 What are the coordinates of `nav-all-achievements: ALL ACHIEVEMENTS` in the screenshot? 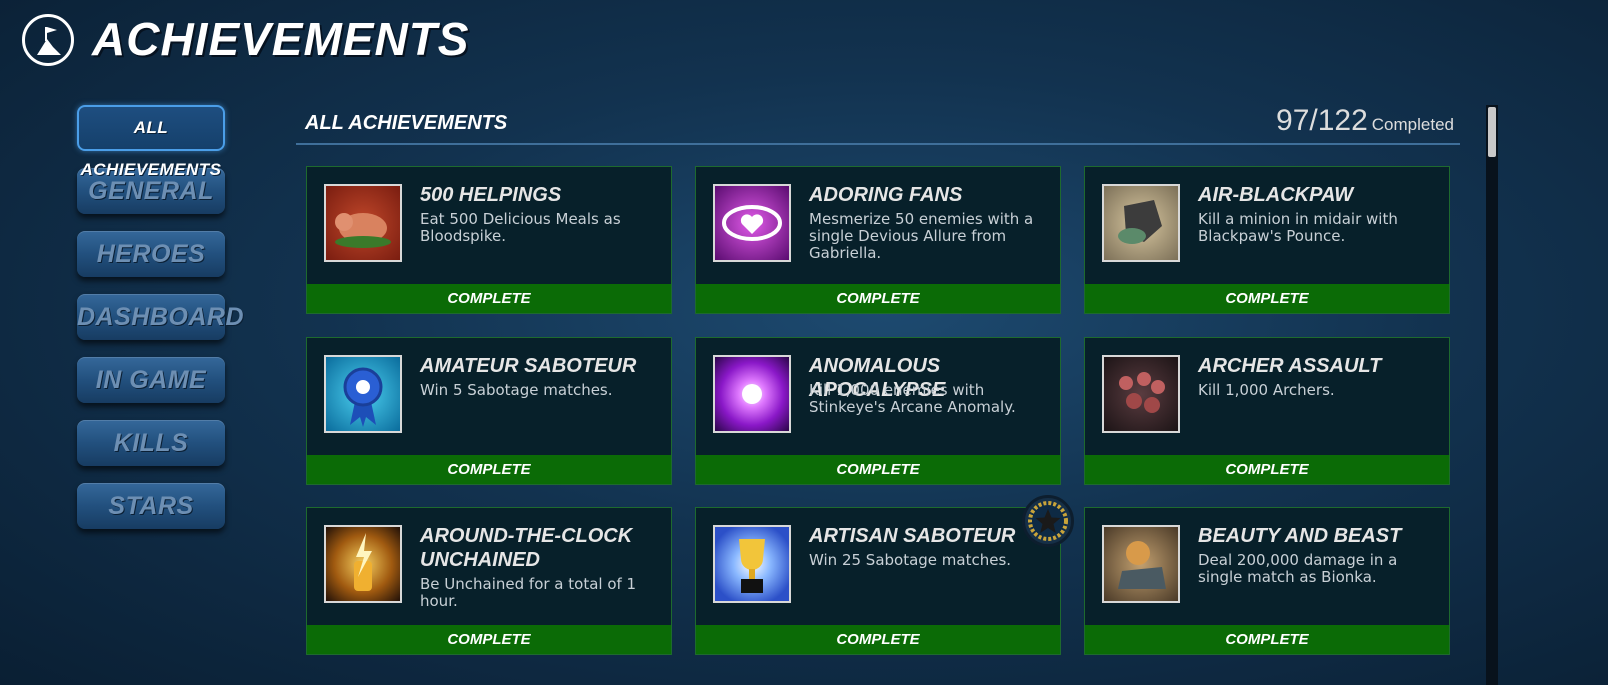 It's located at (151, 142).